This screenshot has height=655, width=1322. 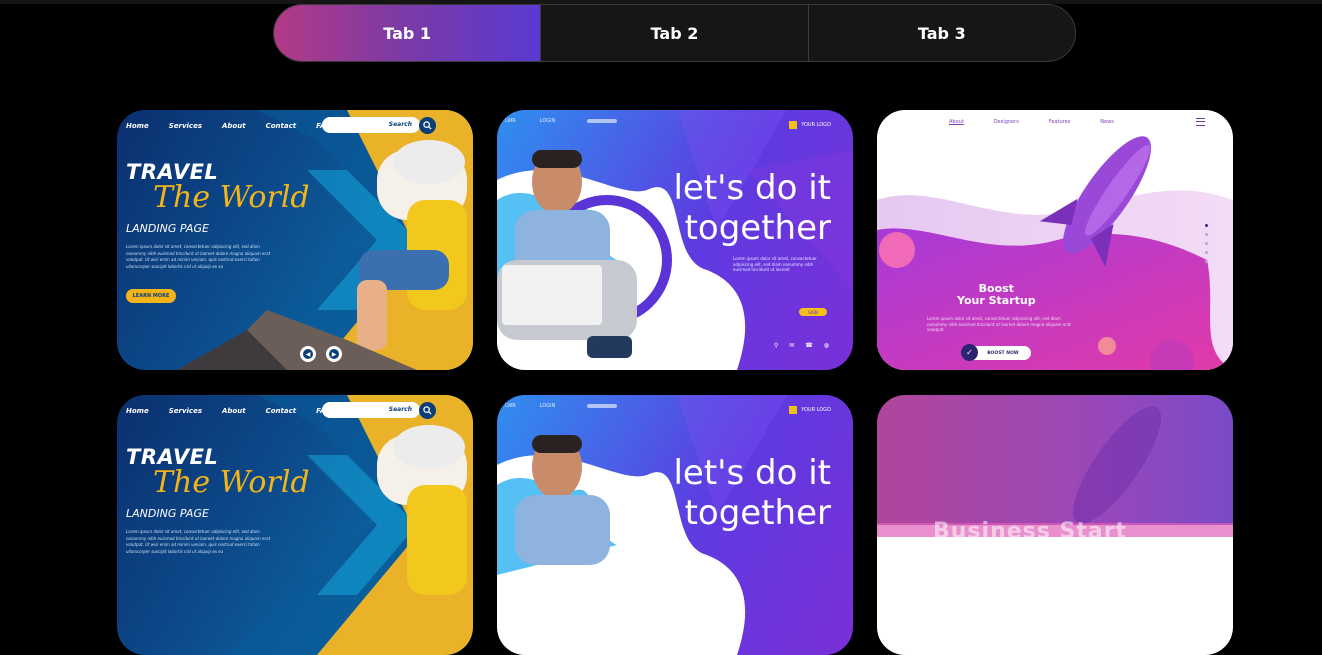 I want to click on business-startup-template-card: Business Start, so click(x=1055, y=525).